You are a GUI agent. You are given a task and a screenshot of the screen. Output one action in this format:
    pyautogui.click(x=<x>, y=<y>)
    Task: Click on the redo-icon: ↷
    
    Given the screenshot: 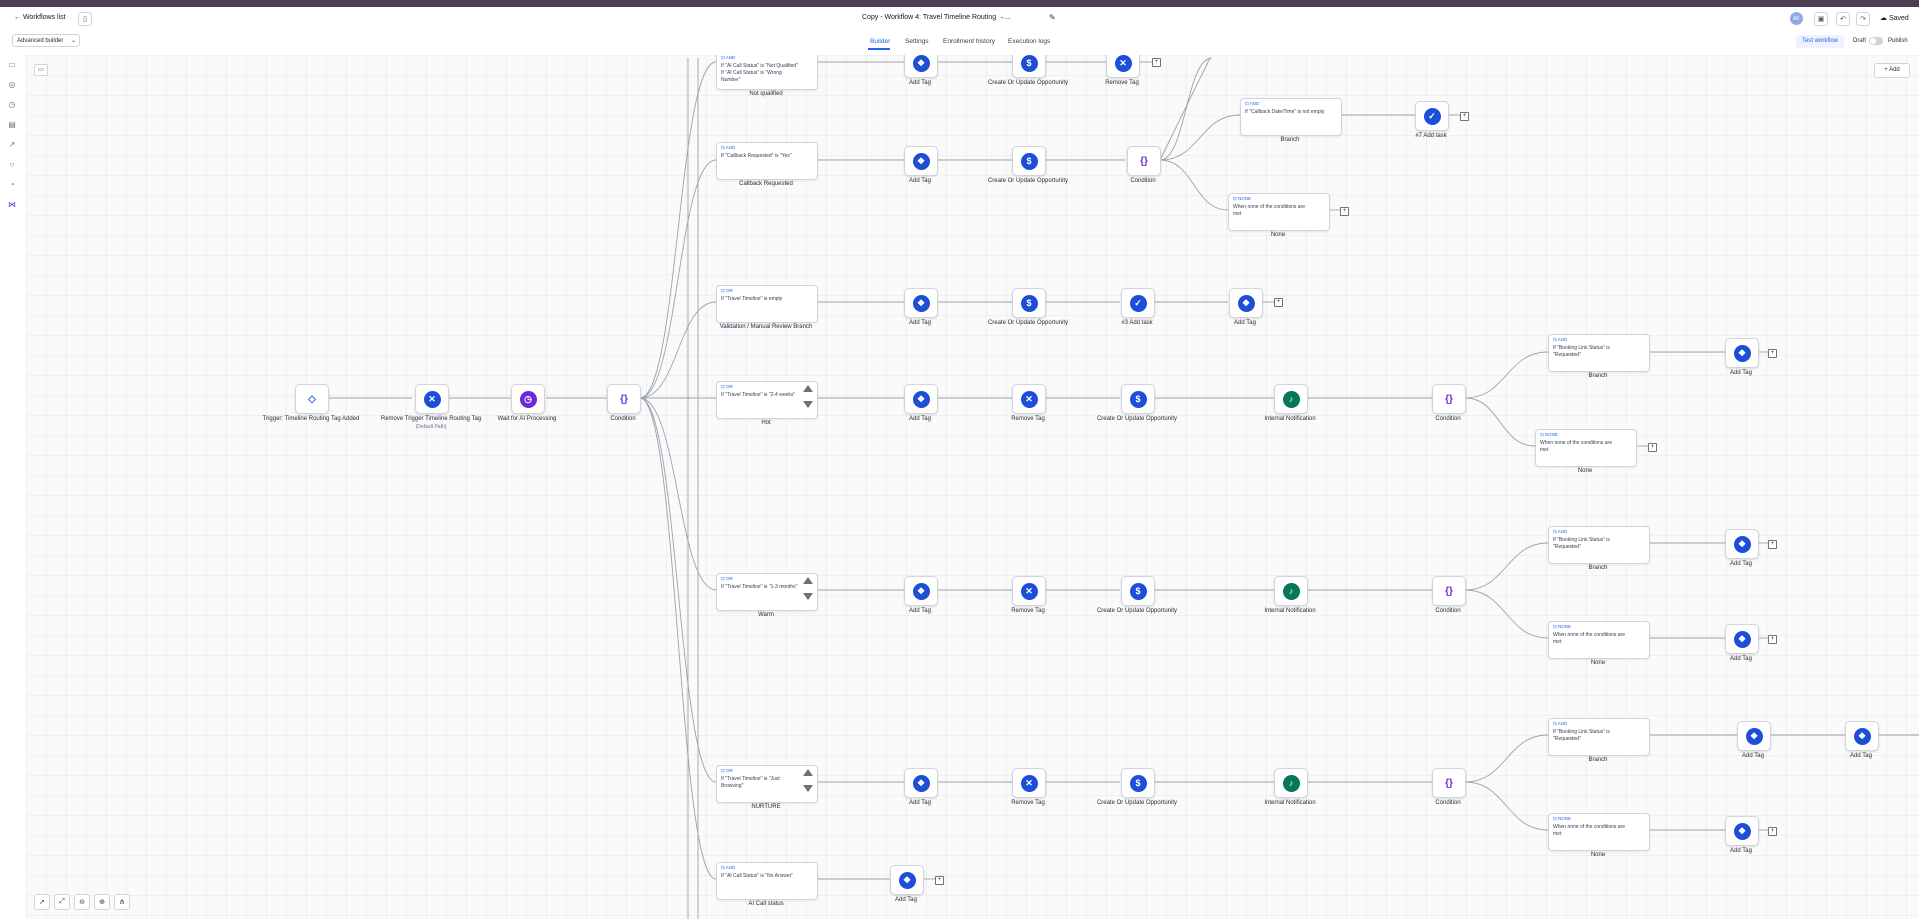 What is the action you would take?
    pyautogui.click(x=1863, y=19)
    